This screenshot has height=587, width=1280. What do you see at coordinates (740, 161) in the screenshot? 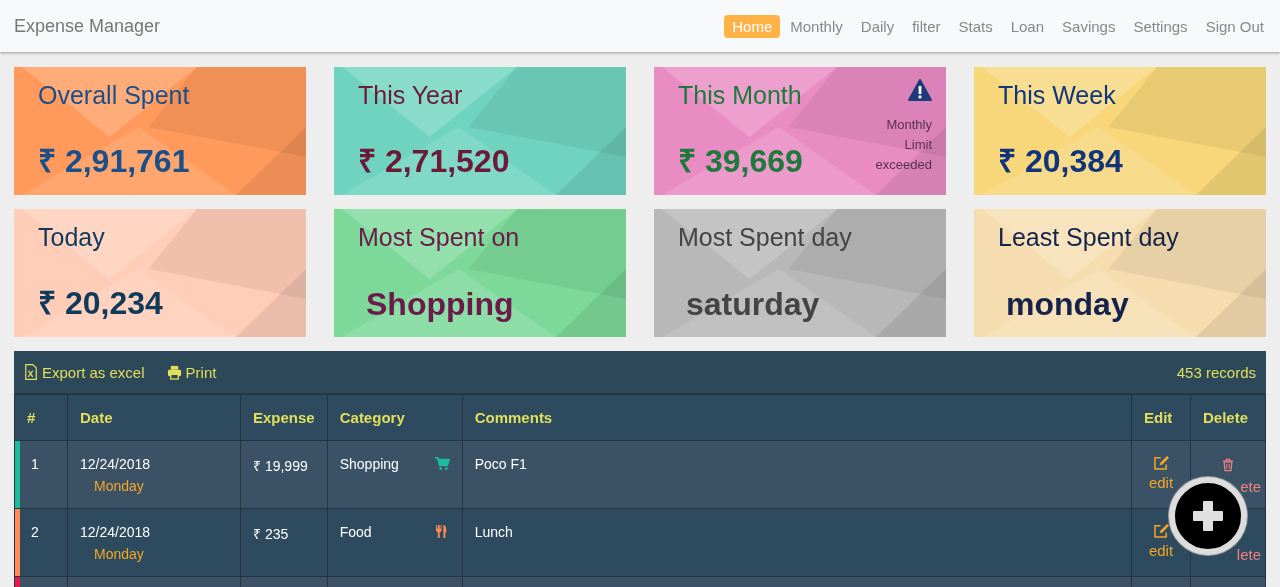
I see `card-value: ₹ 39,669` at bounding box center [740, 161].